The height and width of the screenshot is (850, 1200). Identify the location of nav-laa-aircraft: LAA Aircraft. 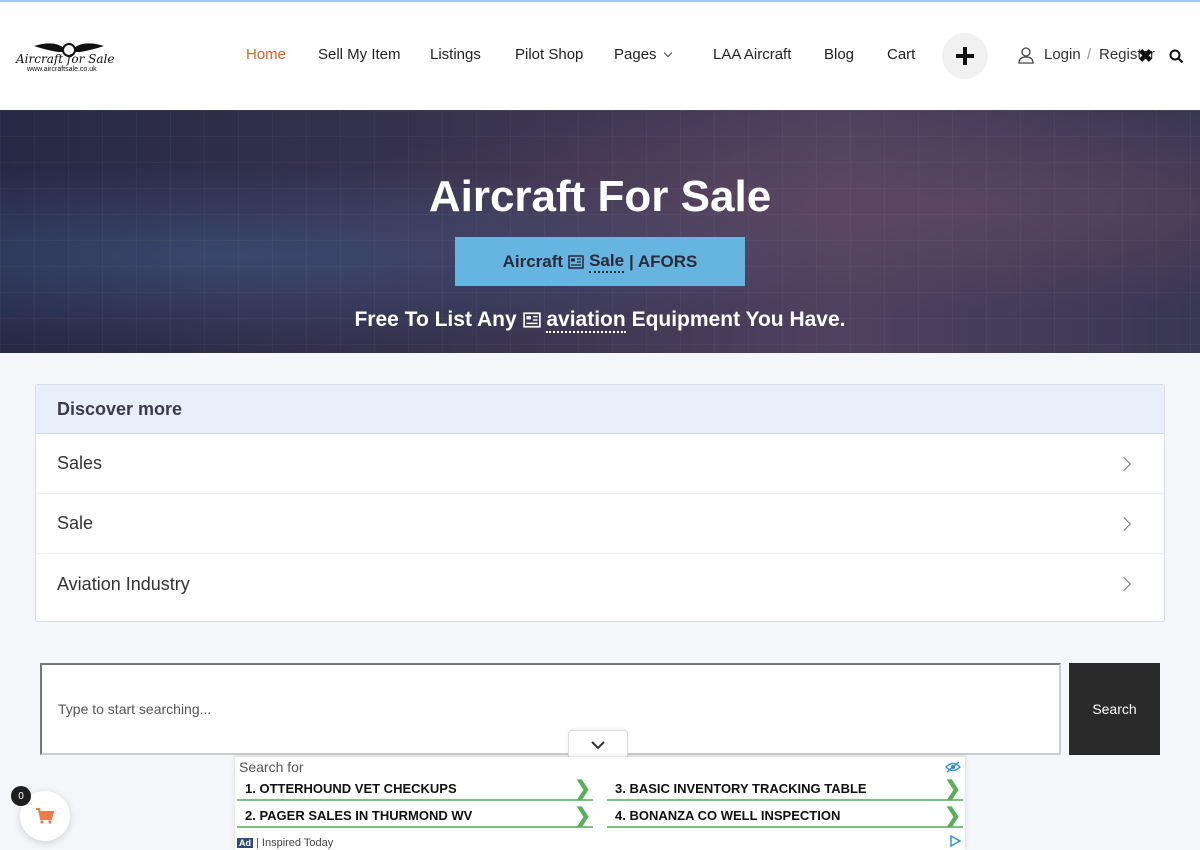
(752, 54).